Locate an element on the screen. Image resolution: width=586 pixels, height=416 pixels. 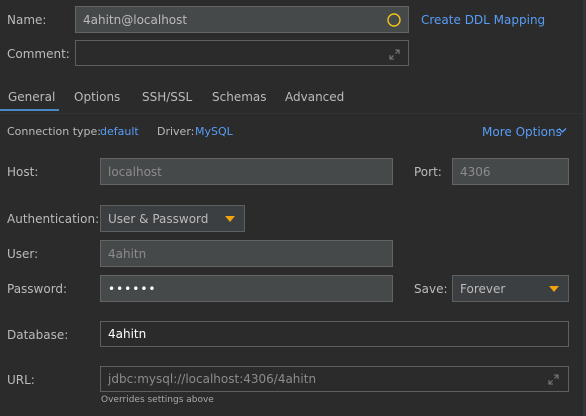
user-value: 4ahitn is located at coordinates (127, 253).